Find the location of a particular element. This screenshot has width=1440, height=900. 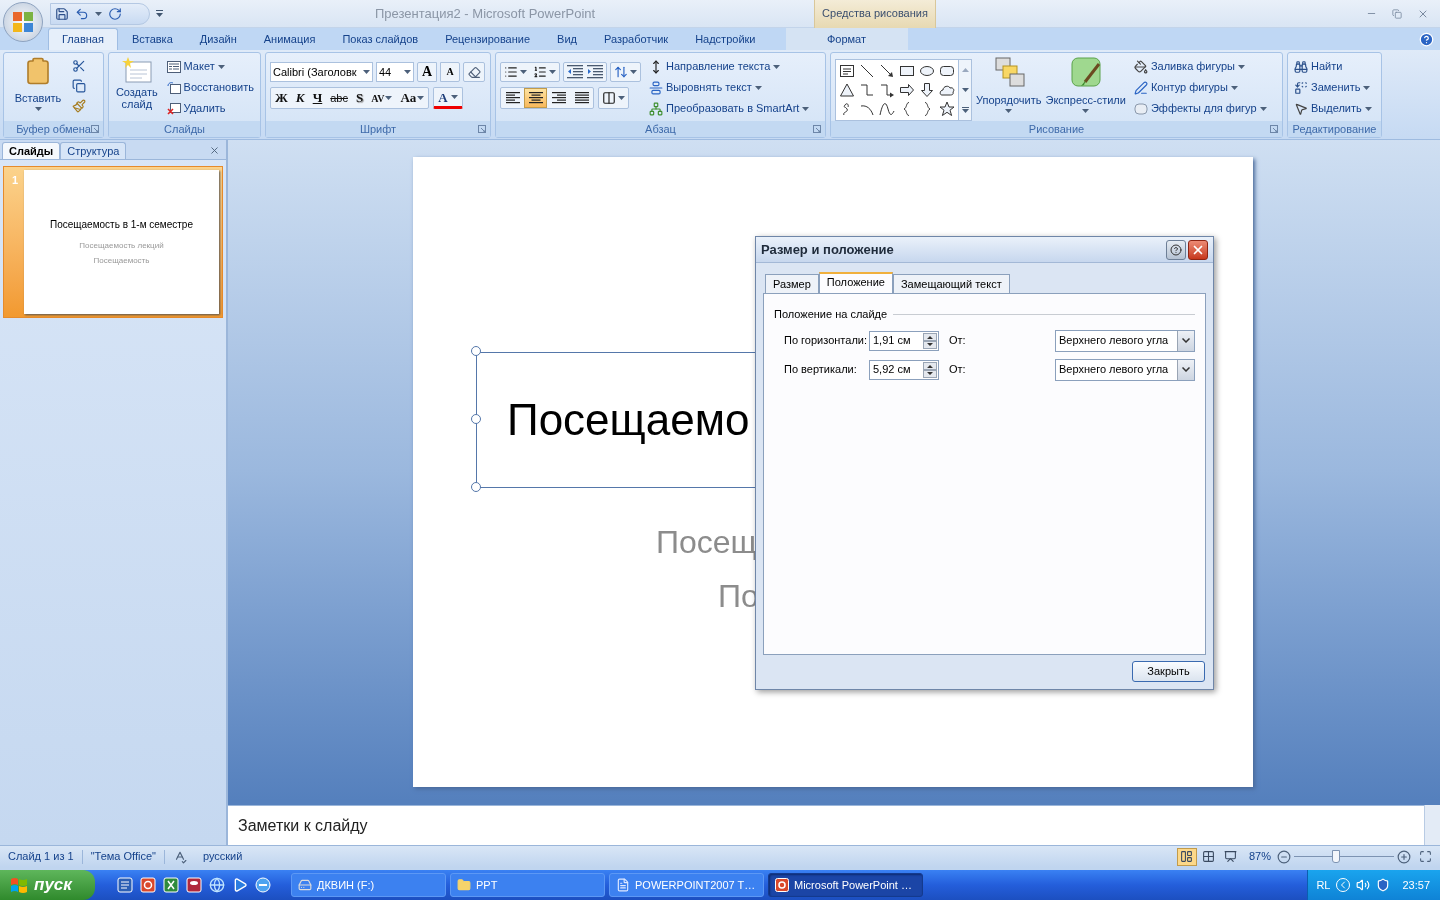

dialog-tab: Замещающий текст is located at coordinates (951, 283).